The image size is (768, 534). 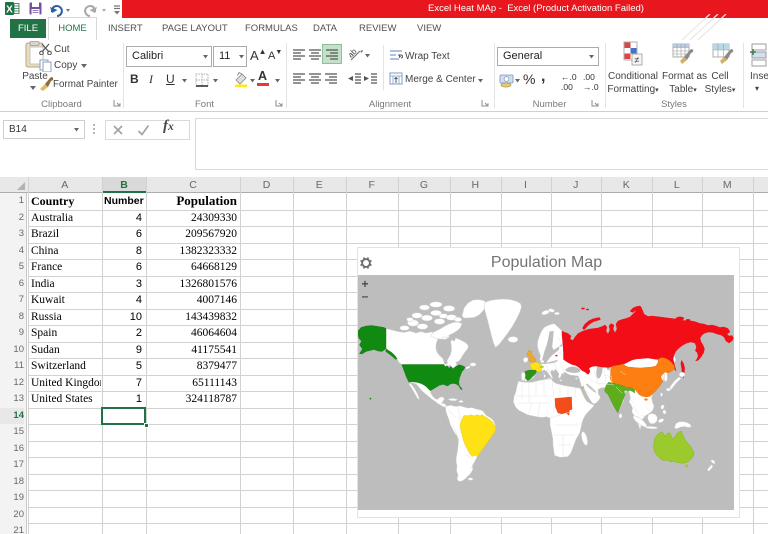 What do you see at coordinates (354, 53) in the screenshot?
I see `svg-text: ab` at bounding box center [354, 53].